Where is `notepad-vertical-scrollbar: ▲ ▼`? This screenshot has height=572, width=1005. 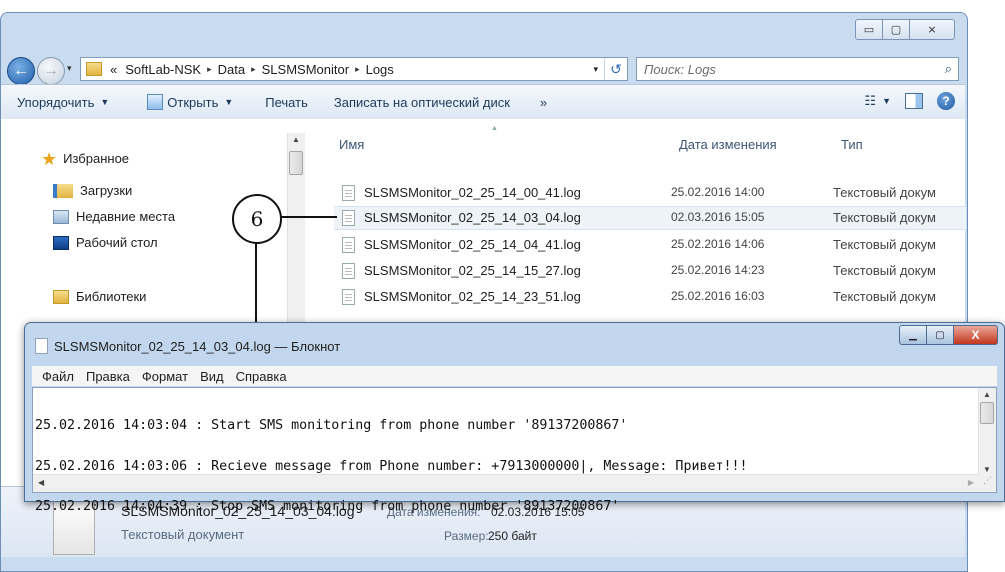
notepad-vertical-scrollbar: ▲ ▼ is located at coordinates (987, 432).